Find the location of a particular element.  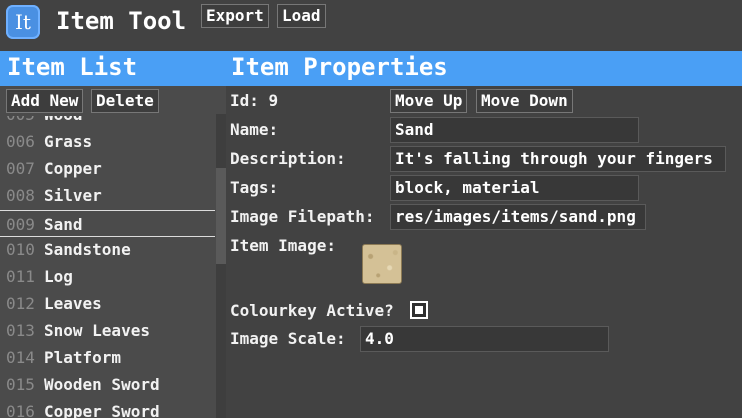

app-logo-icon: It is located at coordinates (23, 22).